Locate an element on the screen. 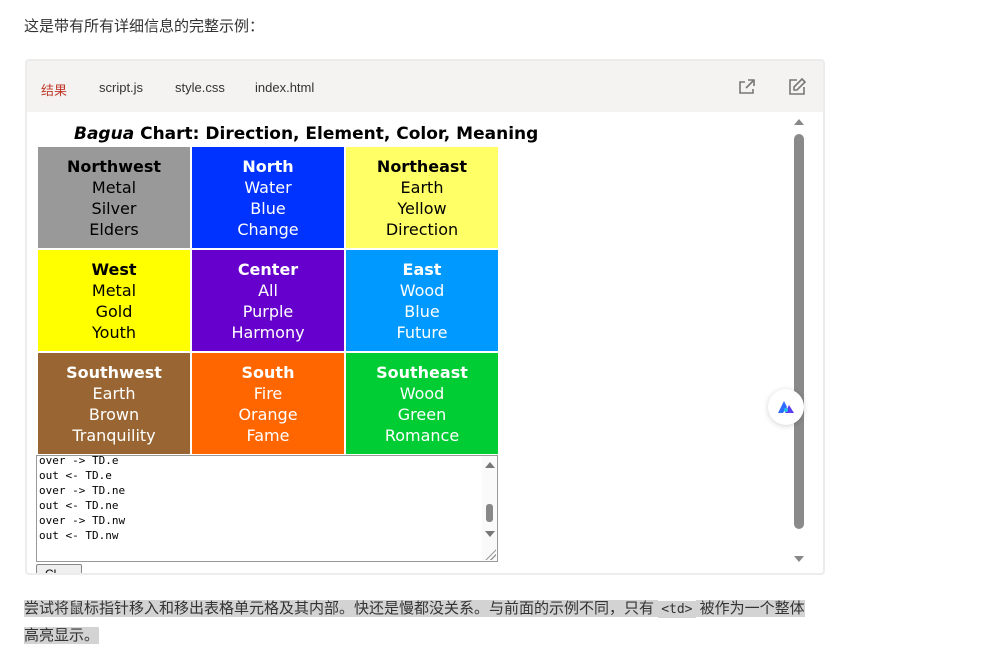  chart-title-italic: Bagua is located at coordinates (104, 134).